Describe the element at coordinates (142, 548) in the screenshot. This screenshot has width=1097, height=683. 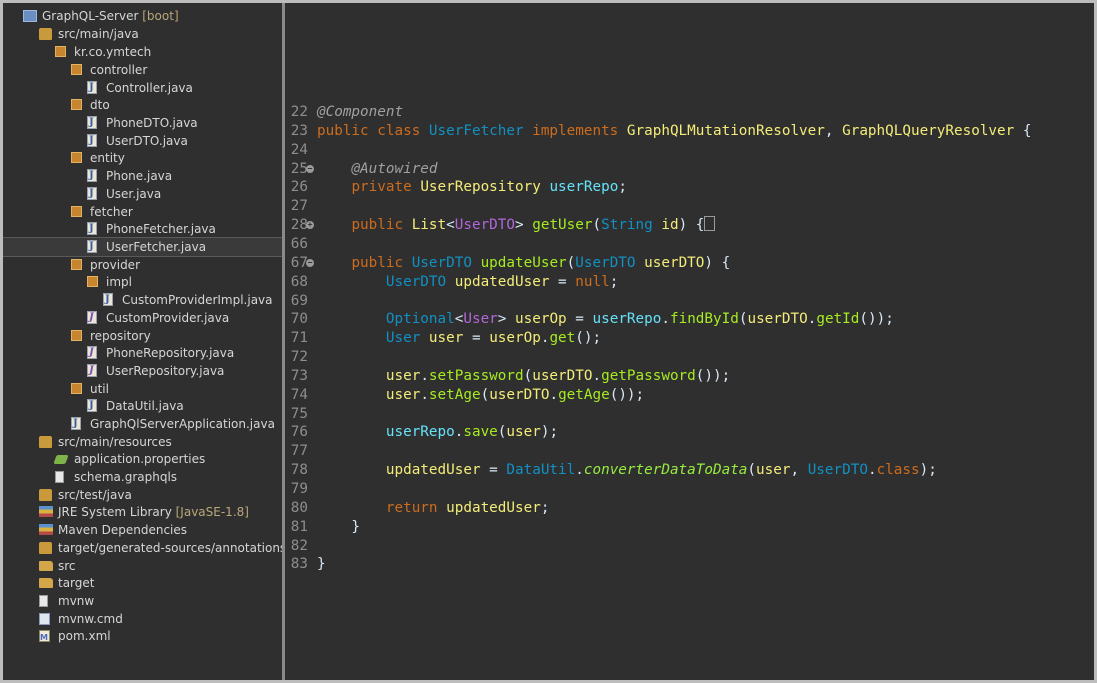
I see `tree-item: target/generated-sources/annotations` at that location.